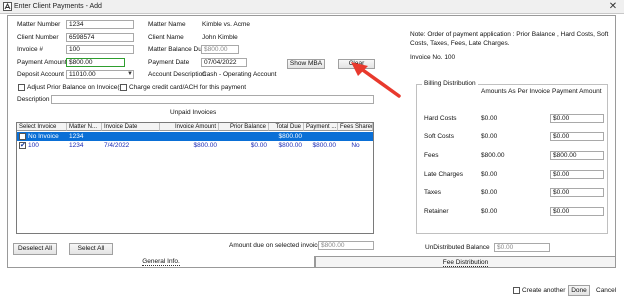 Image resolution: width=624 pixels, height=299 pixels. What do you see at coordinates (457, 247) in the screenshot?
I see `undistributed-balance-label: UnDistributed Balance` at bounding box center [457, 247].